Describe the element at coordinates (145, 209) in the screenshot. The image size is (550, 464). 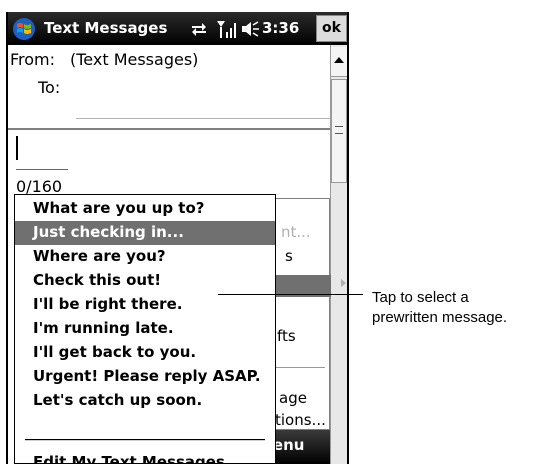
I see `message-item: What are you up to?` at that location.